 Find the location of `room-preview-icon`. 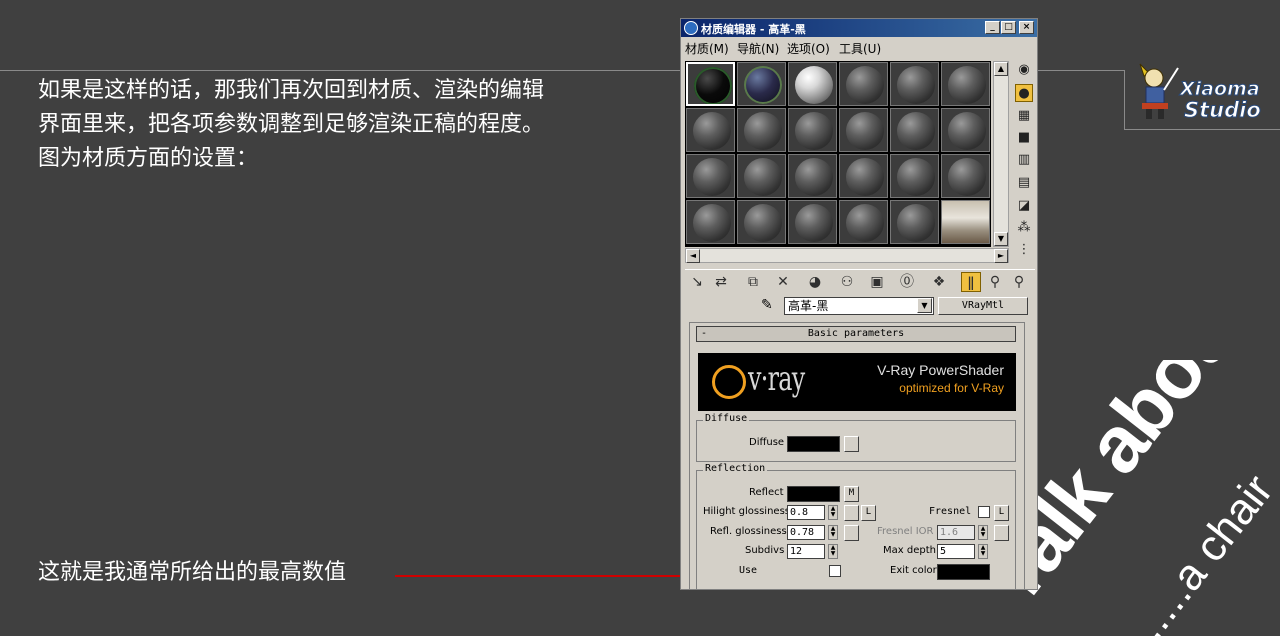

room-preview-icon is located at coordinates (965, 222).